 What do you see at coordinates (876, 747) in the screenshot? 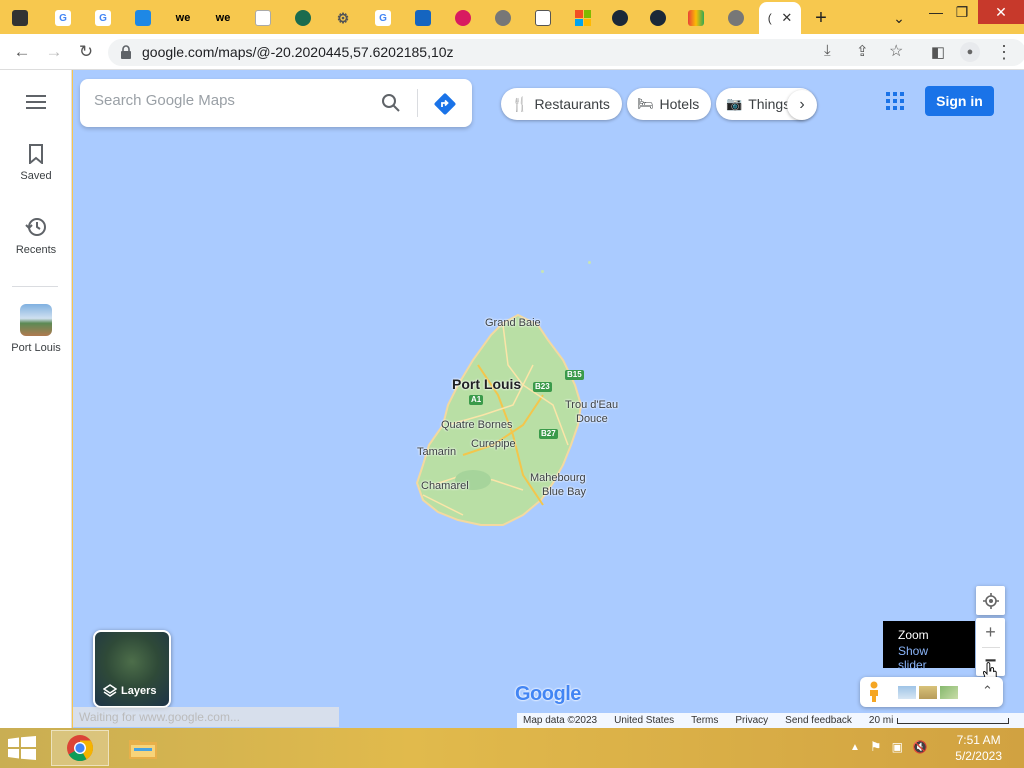
I see `action-center-flag-icon: ⚑` at bounding box center [876, 747].